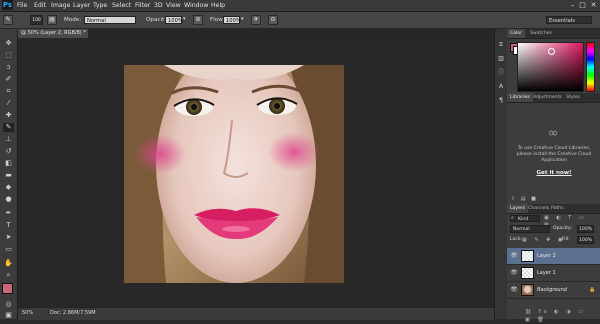 Image resolution: width=600 pixels, height=324 pixels. Describe the element at coordinates (582, 5) in the screenshot. I see `maximize-icon: □` at that location.